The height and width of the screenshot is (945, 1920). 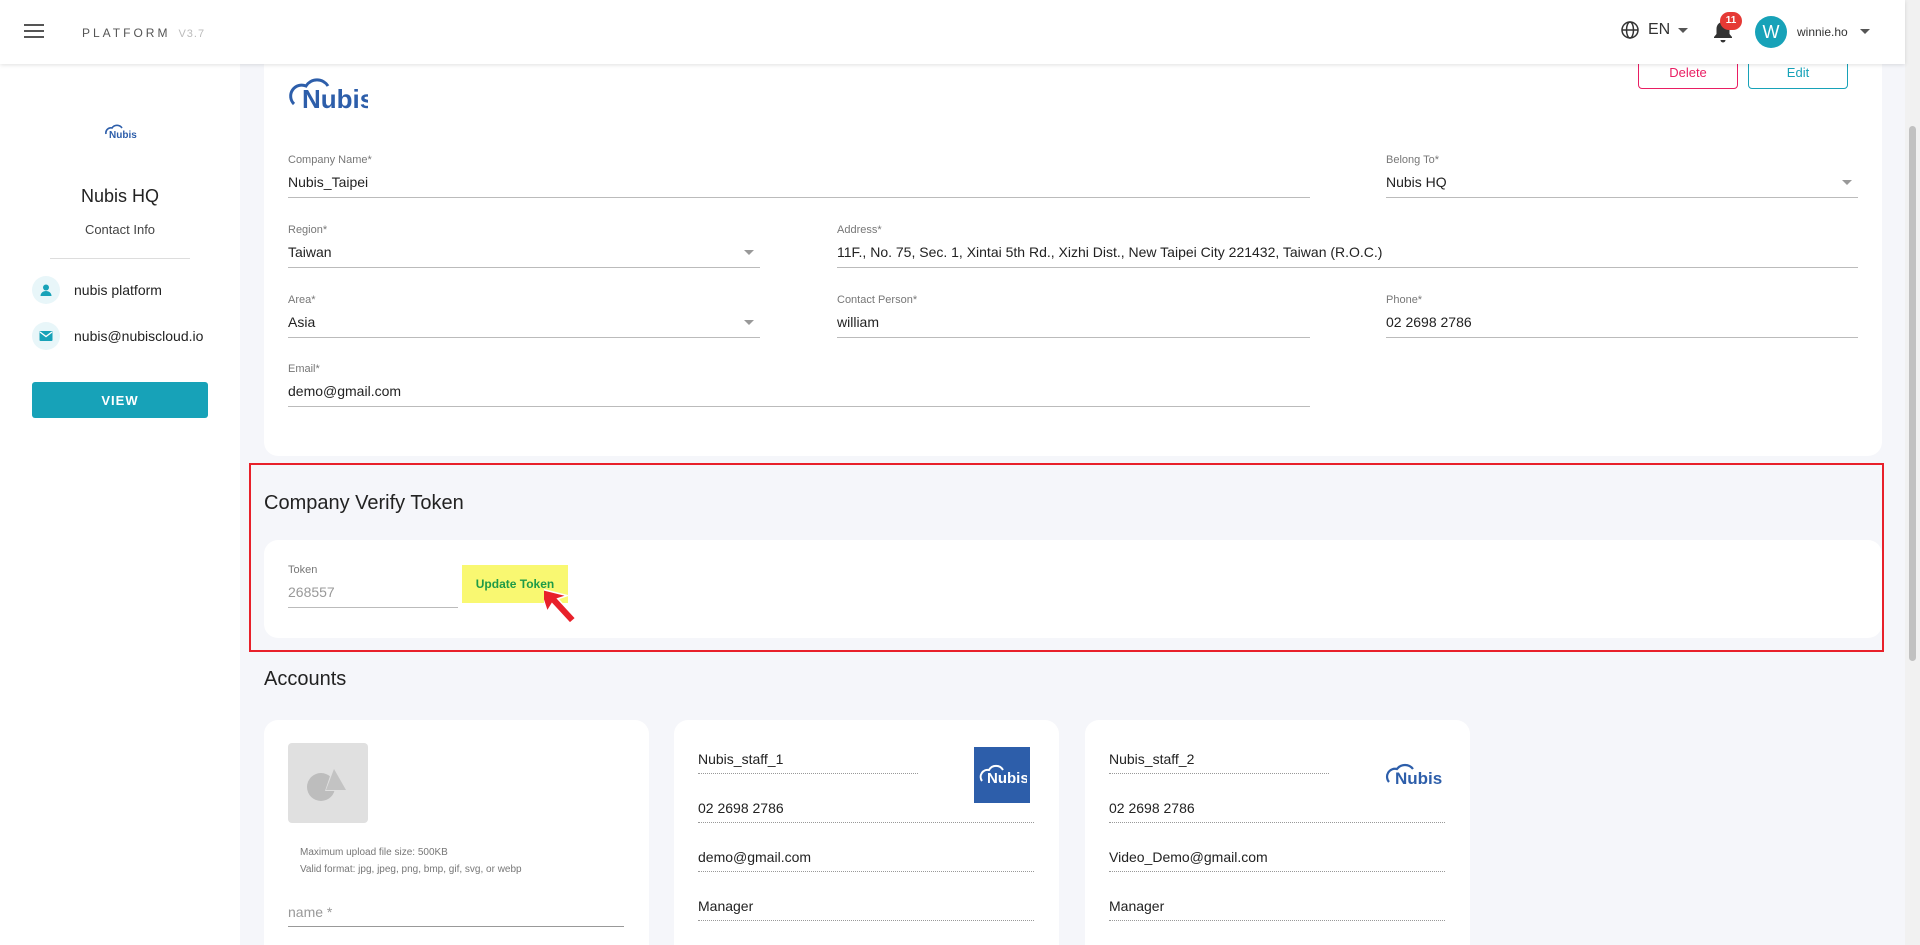 I want to click on pointer-arrow-icon, so click(x=560, y=606).